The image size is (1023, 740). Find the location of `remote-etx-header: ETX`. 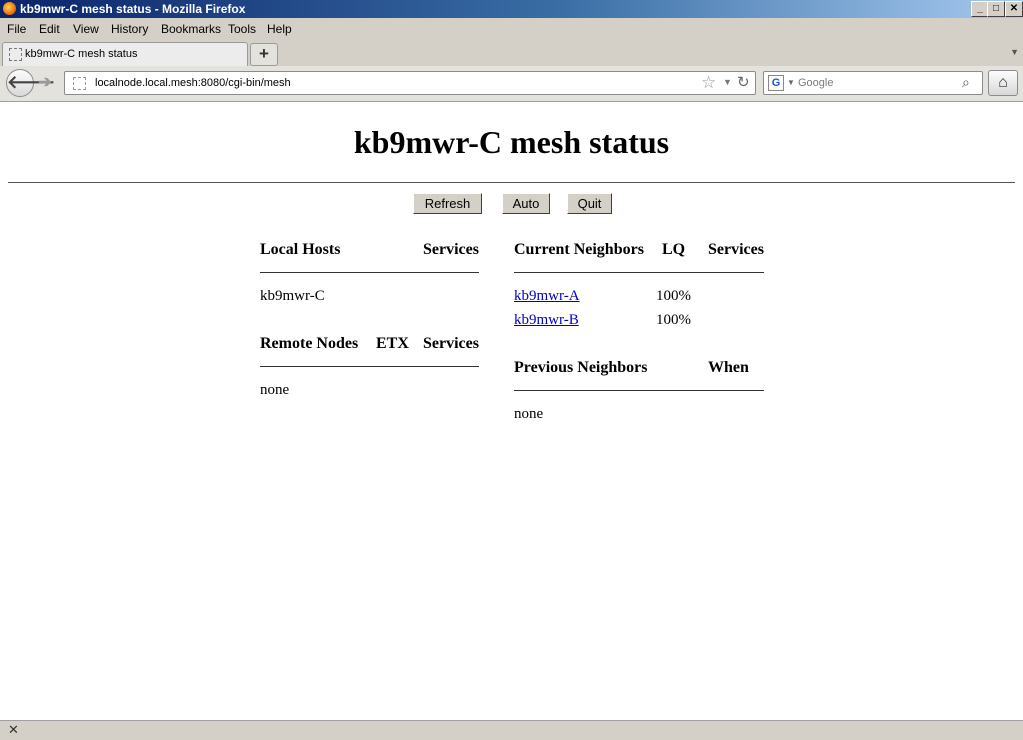

remote-etx-header: ETX is located at coordinates (392, 343).